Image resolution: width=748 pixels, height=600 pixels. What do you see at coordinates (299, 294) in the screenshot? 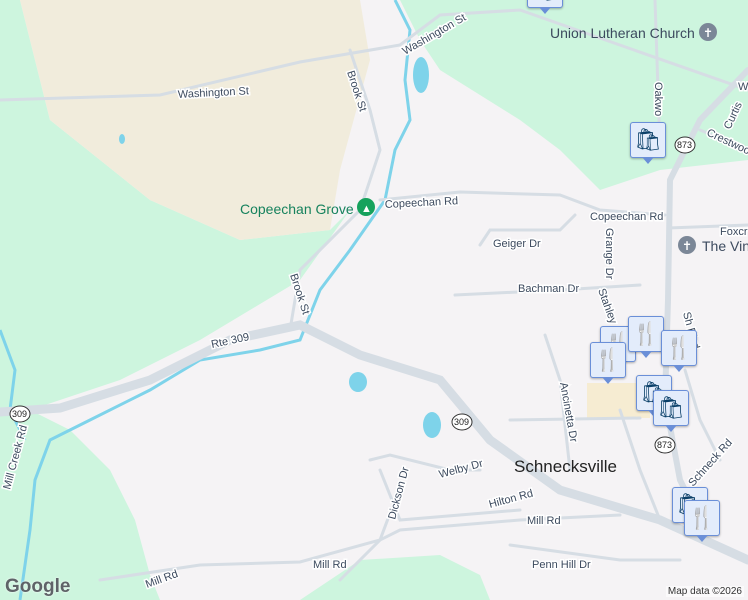
I see `road-label: Brook St` at bounding box center [299, 294].